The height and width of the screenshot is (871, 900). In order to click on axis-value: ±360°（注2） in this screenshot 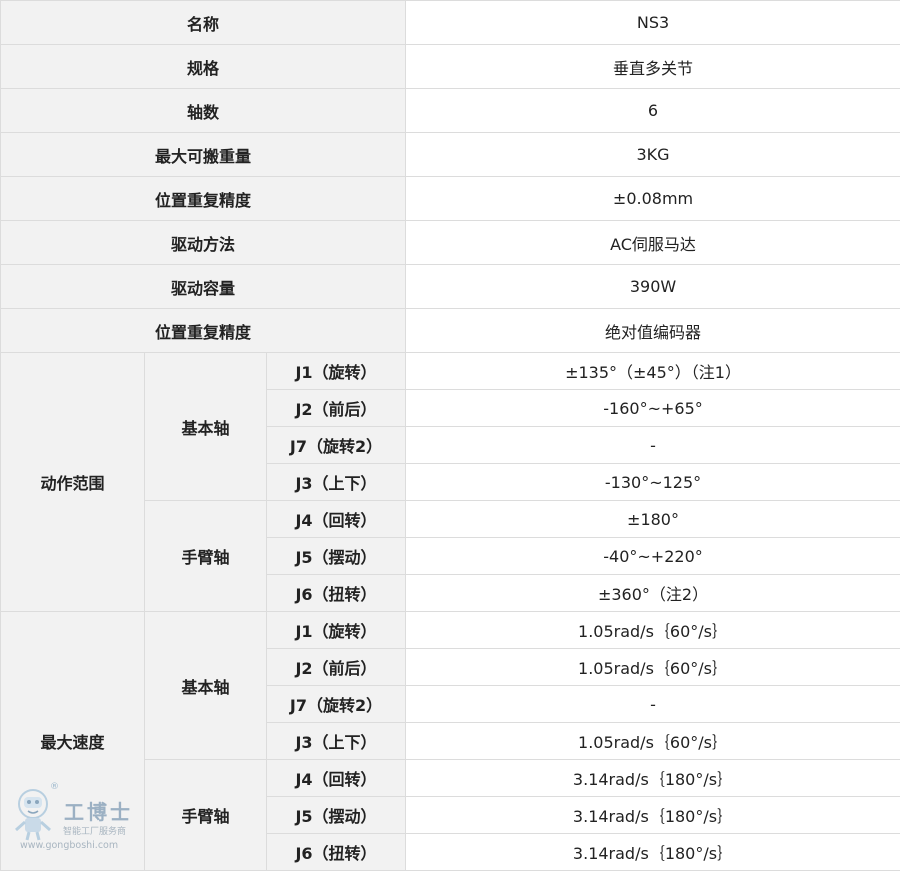, I will do `click(653, 593)`.